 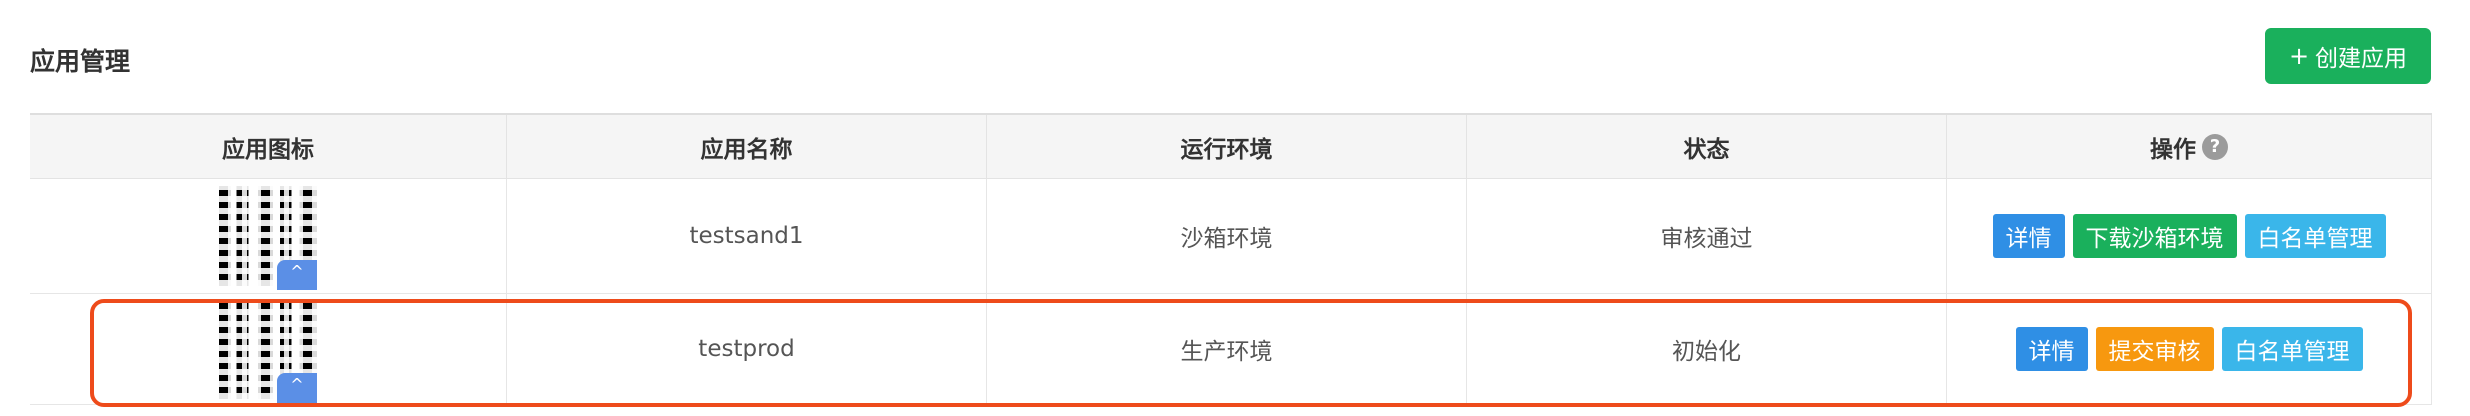 I want to click on table-header: 应用图标 应用名称 运行环境 状态 操作 ?, so click(x=1231, y=147).